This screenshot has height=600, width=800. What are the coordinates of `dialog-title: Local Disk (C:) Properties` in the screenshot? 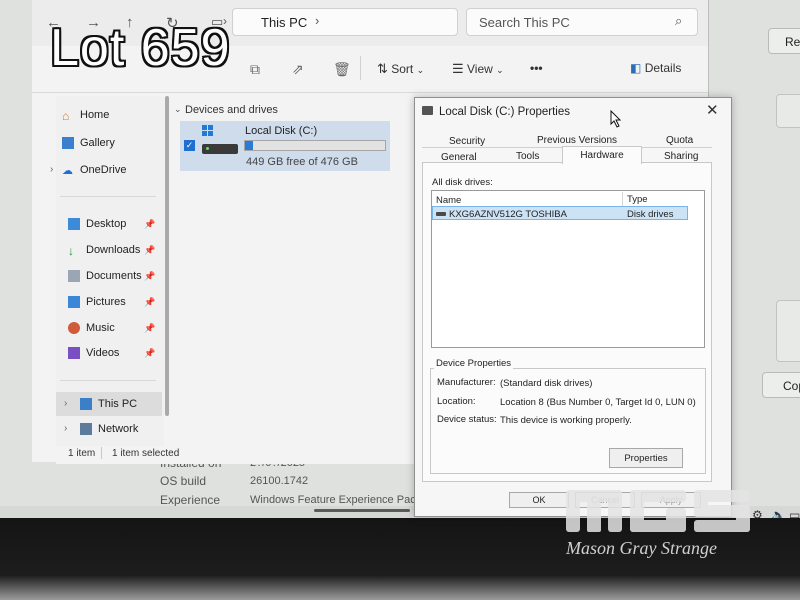 It's located at (505, 112).